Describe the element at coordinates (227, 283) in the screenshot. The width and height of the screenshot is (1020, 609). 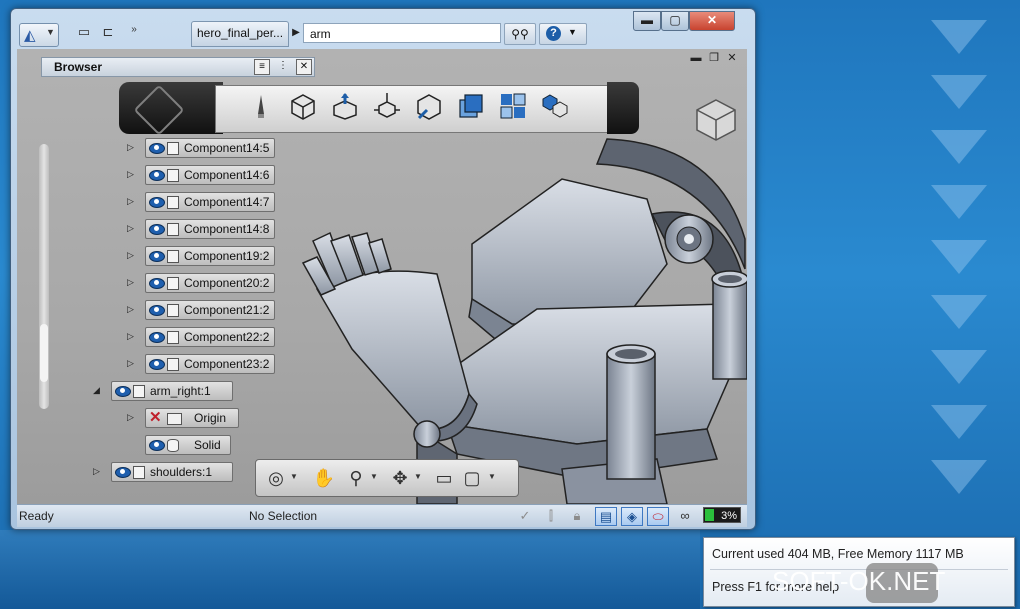
I see `node-label: Component20:2` at that location.